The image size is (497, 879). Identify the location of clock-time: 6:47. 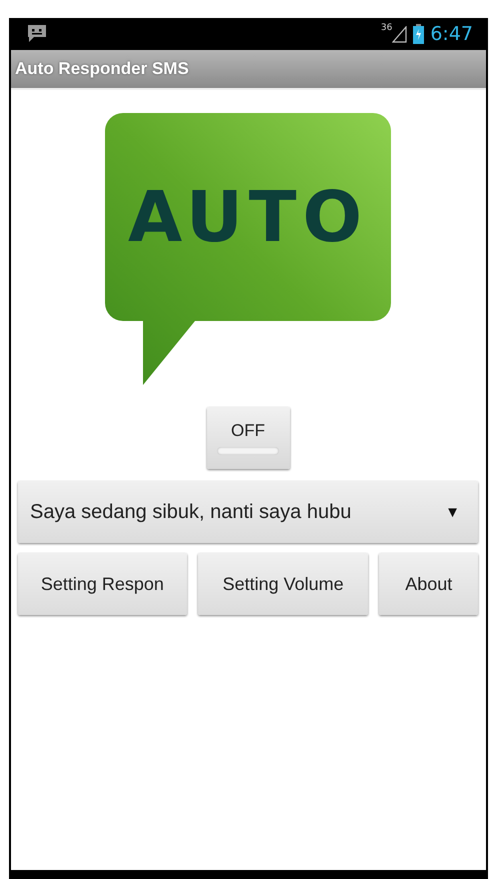
(451, 34).